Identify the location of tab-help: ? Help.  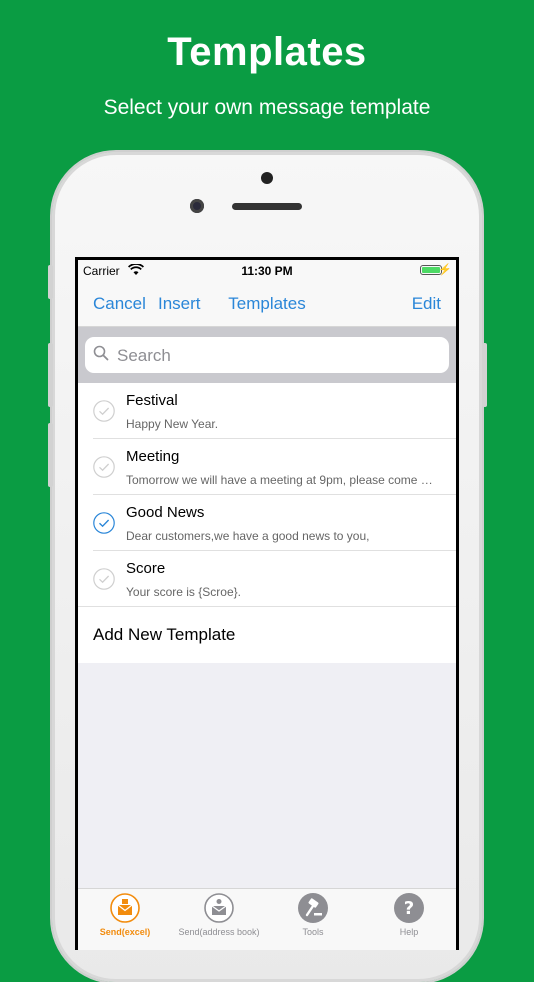
(409, 919).